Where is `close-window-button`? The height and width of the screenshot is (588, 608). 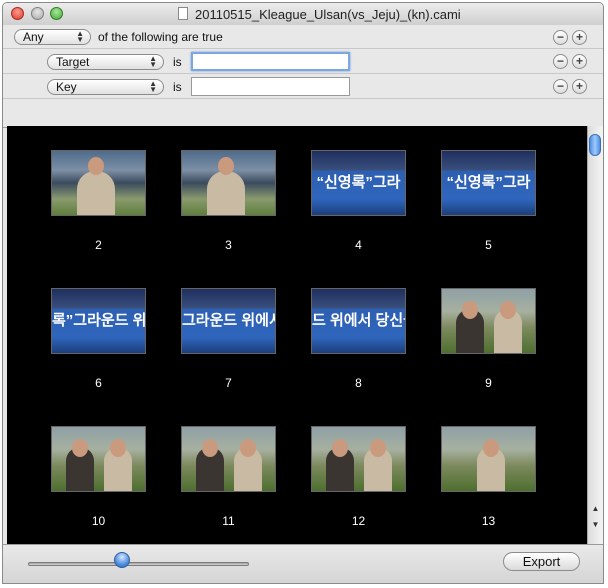 close-window-button is located at coordinates (17, 13).